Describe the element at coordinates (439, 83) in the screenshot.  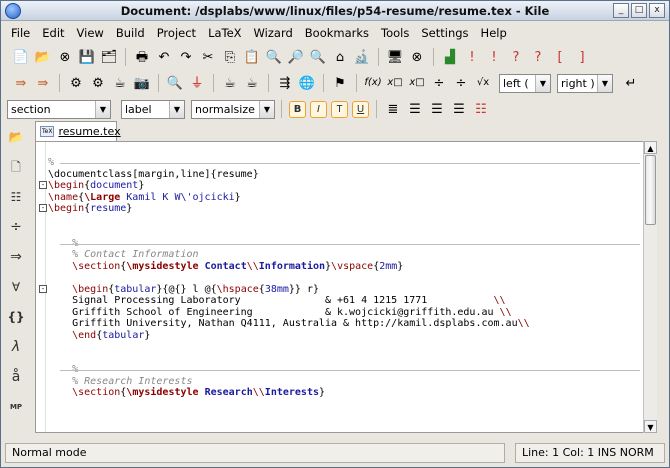
I see `fraction-icon: ÷` at that location.